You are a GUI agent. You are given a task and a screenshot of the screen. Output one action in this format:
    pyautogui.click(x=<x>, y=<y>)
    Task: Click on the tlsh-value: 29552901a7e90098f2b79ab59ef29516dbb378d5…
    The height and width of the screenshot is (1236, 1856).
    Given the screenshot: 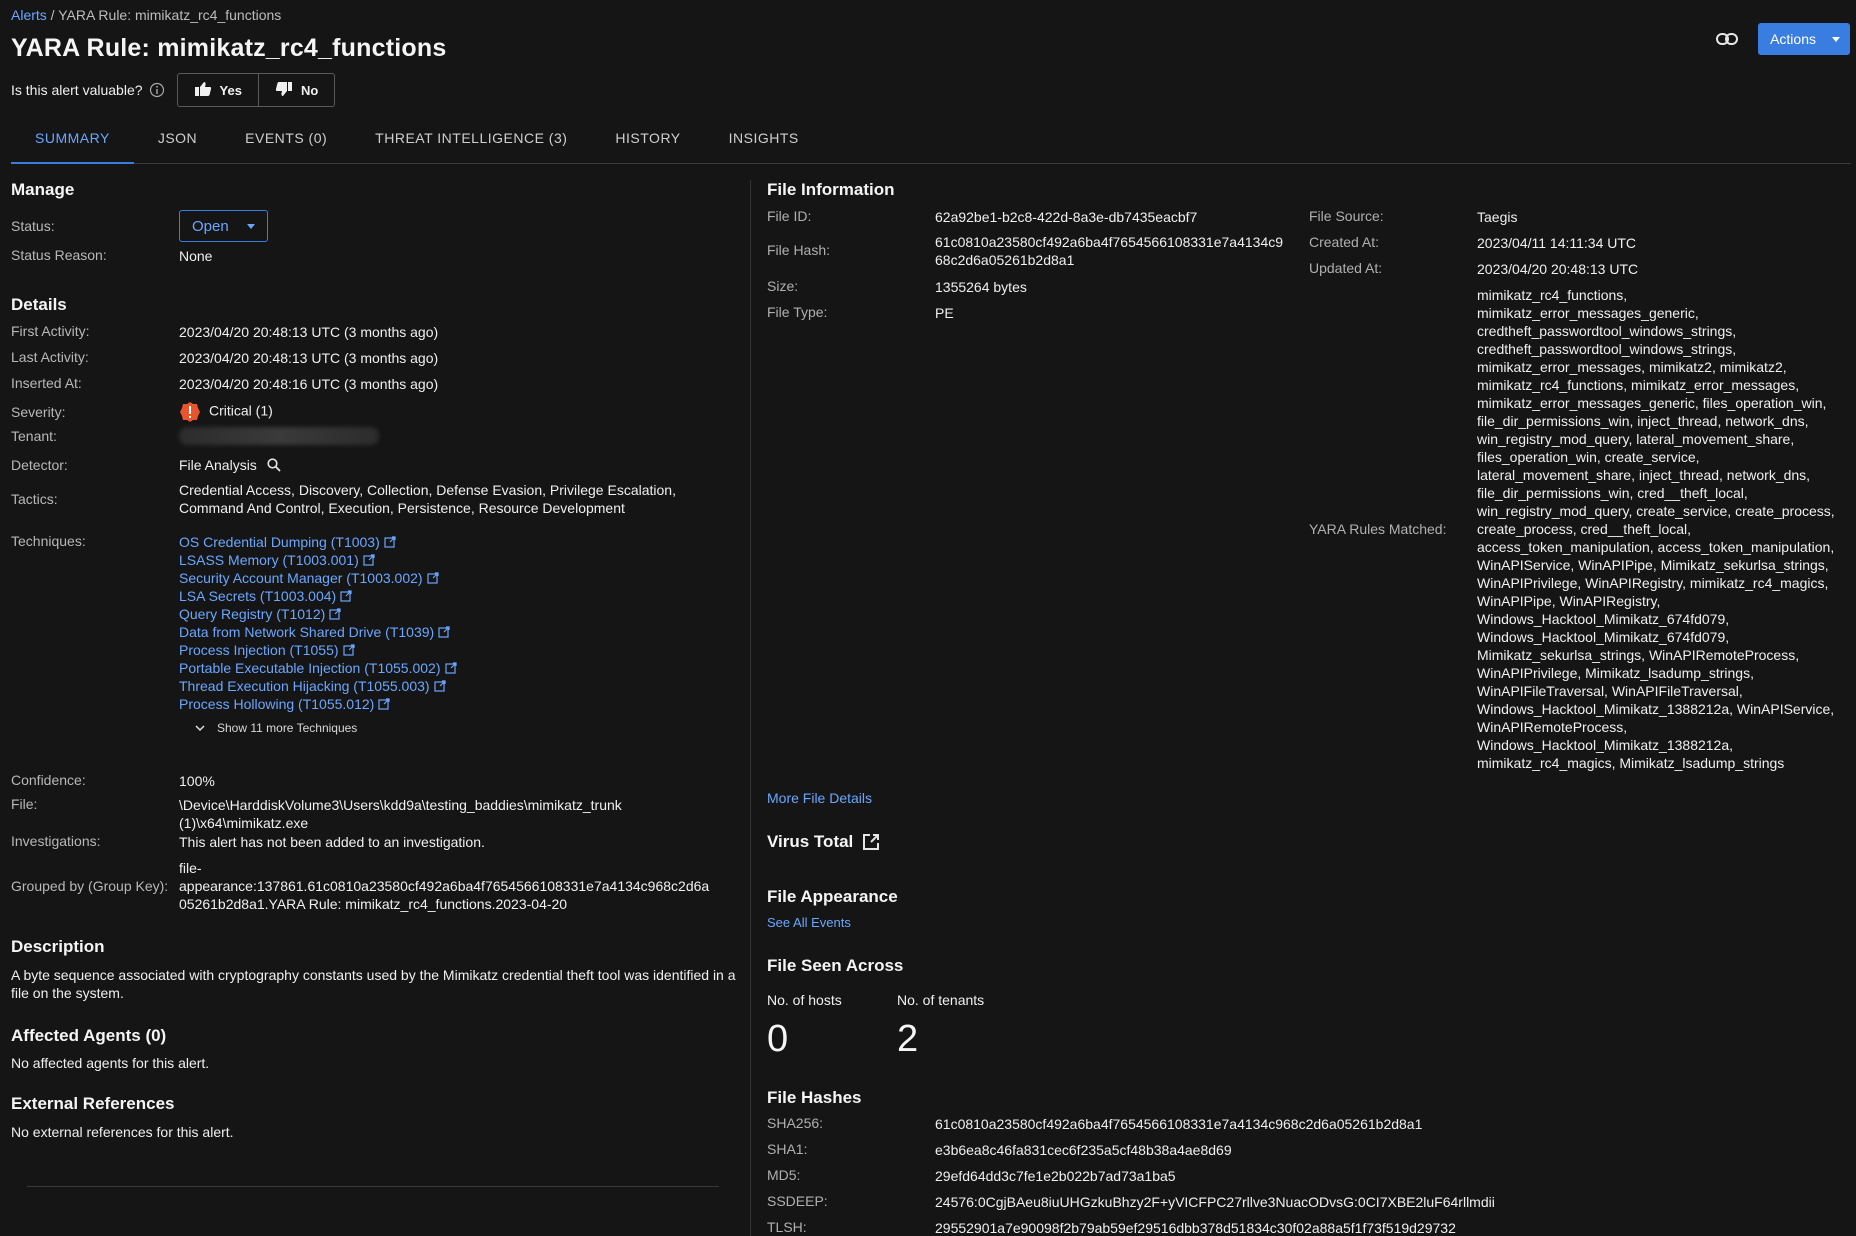 What is the action you would take?
    pyautogui.click(x=1195, y=1228)
    